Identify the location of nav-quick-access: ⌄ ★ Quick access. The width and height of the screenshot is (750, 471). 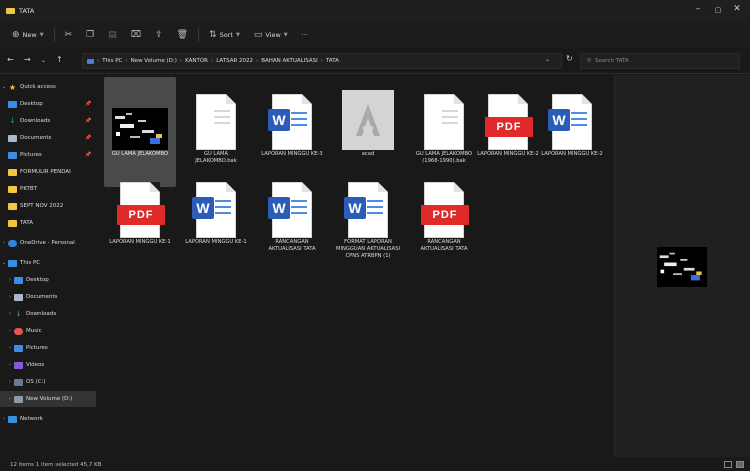
(48, 87).